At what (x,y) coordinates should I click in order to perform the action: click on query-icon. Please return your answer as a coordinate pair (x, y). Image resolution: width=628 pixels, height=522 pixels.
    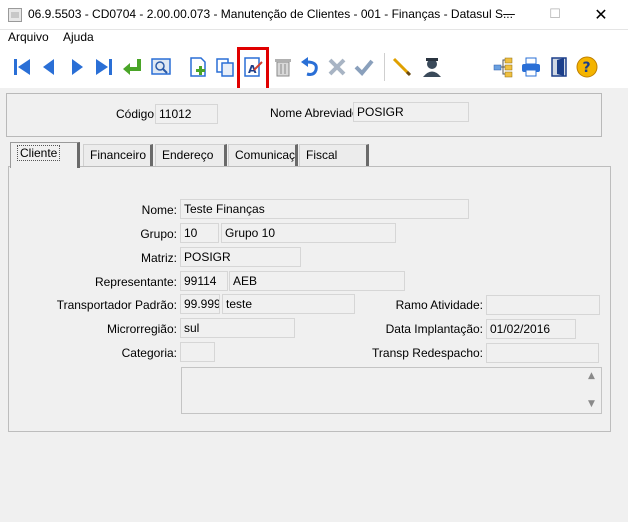
    Looking at the image, I should click on (402, 67).